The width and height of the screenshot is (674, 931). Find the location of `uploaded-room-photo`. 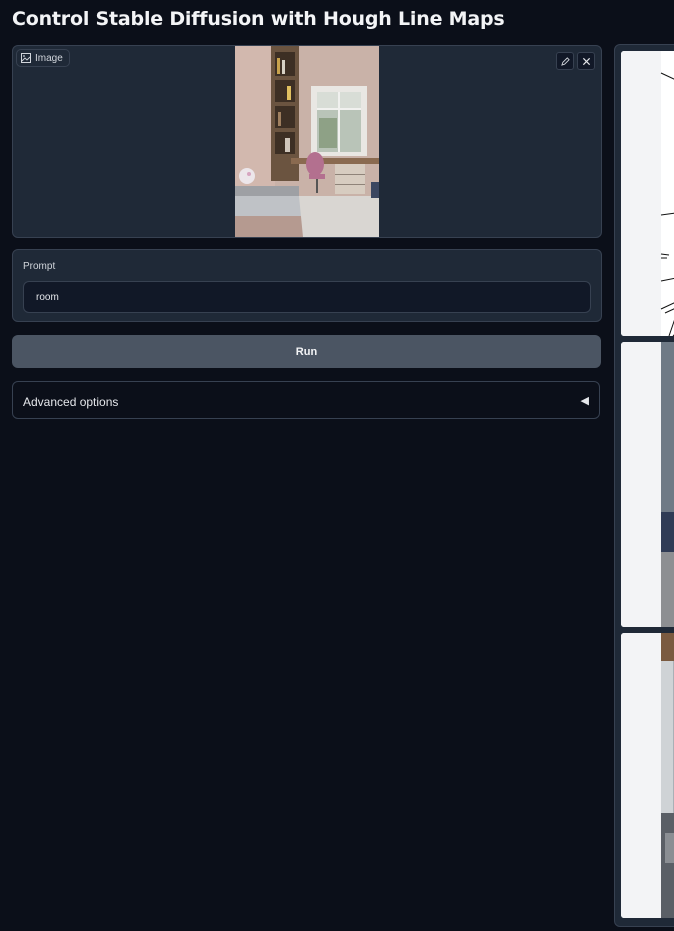

uploaded-room-photo is located at coordinates (307, 141).